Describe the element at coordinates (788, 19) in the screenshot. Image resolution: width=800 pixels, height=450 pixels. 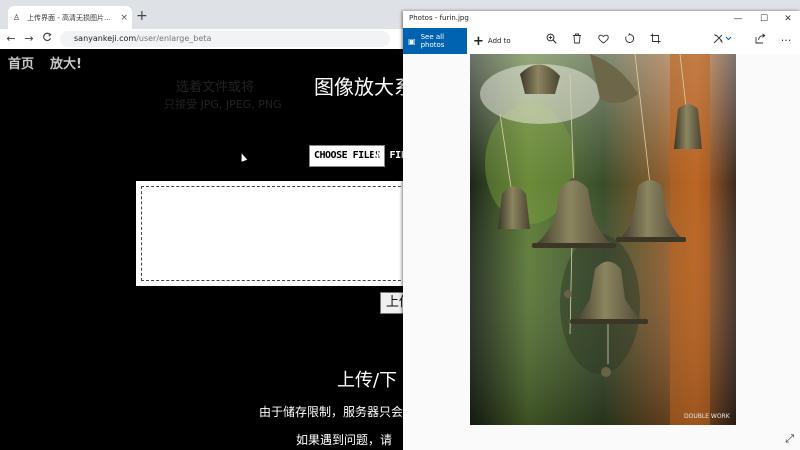
I see `close-icon: ✕` at that location.